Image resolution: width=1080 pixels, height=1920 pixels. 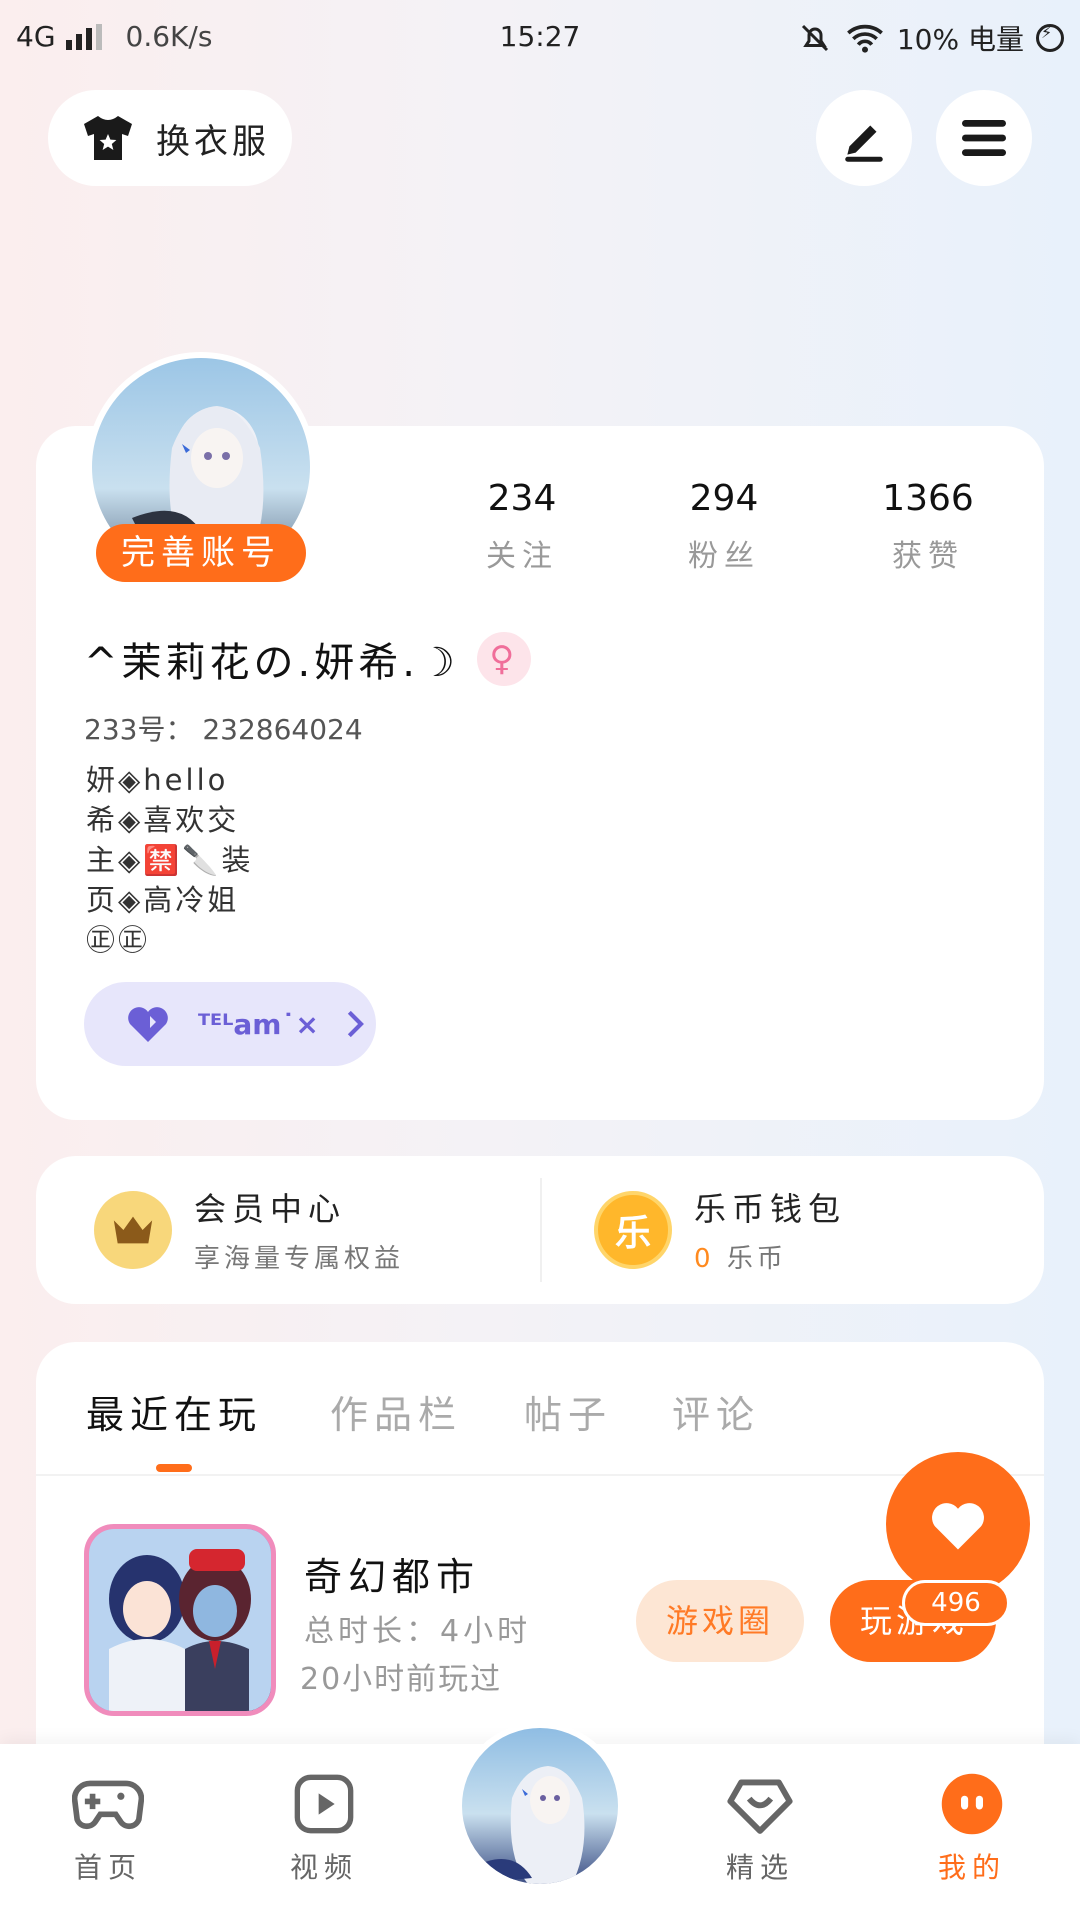 I want to click on menu-button, so click(x=984, y=138).